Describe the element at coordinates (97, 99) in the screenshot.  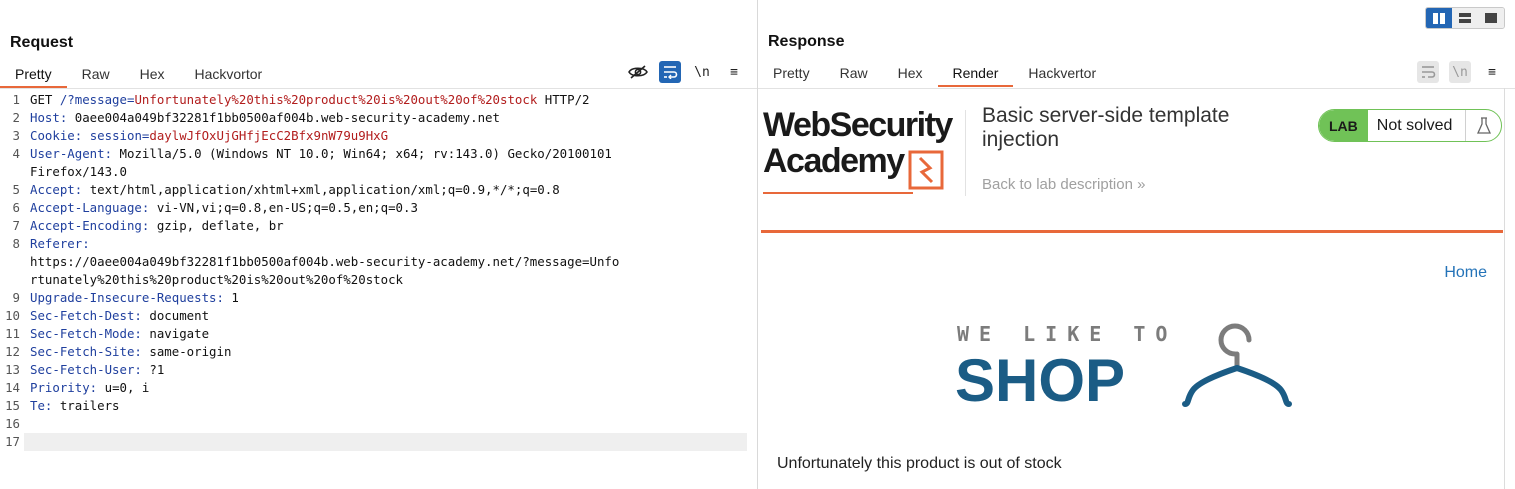
I see `header-name: /?message=` at that location.